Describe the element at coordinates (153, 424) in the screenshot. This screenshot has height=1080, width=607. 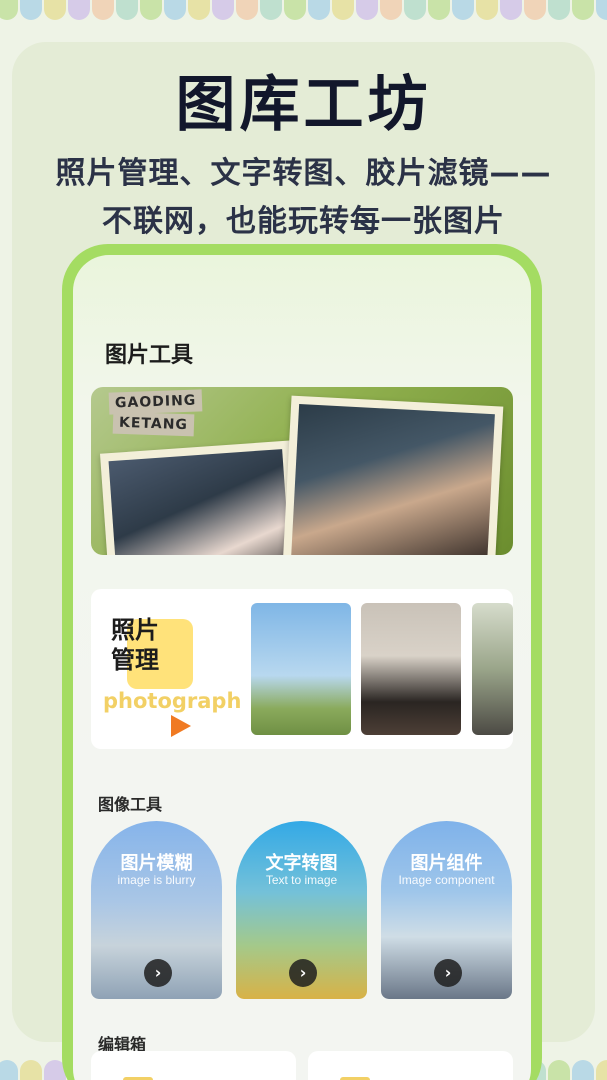
I see `banner-tape-line2: KETANG` at that location.